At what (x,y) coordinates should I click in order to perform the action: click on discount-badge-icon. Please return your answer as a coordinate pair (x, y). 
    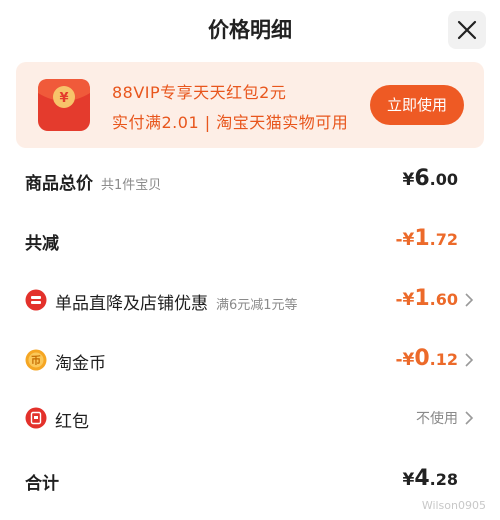
    Looking at the image, I should click on (36, 300).